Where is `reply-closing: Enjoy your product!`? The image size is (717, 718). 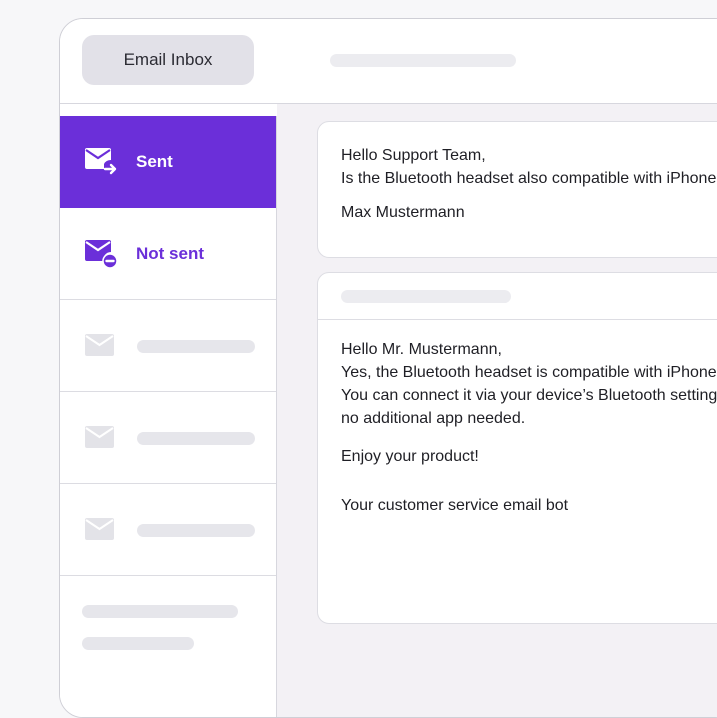
reply-closing: Enjoy your product! is located at coordinates (410, 456).